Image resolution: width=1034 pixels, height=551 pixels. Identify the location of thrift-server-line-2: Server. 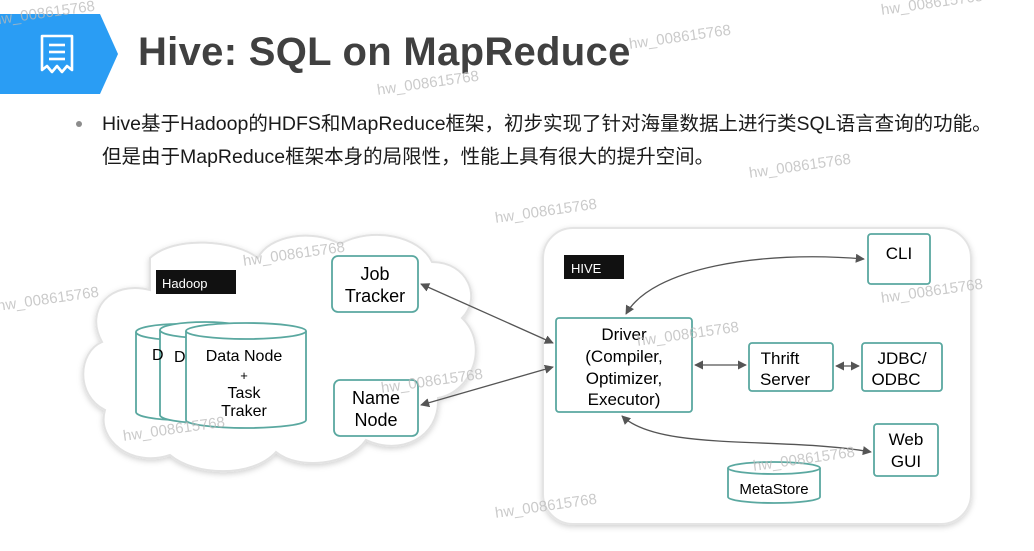
(785, 379).